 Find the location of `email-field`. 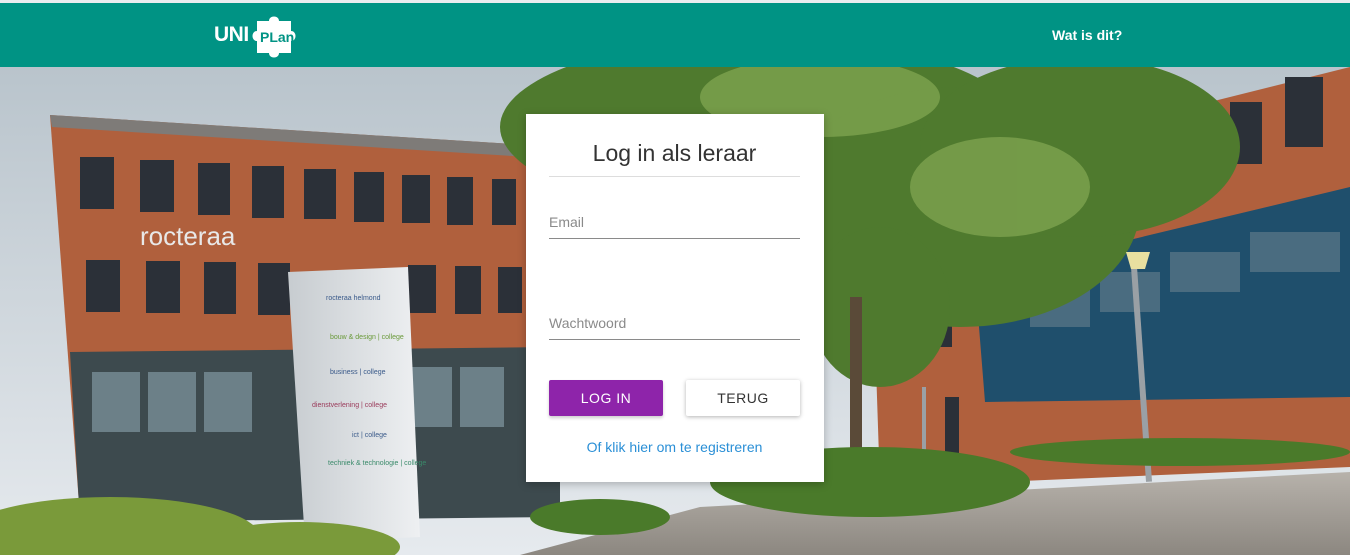

email-field is located at coordinates (674, 222).